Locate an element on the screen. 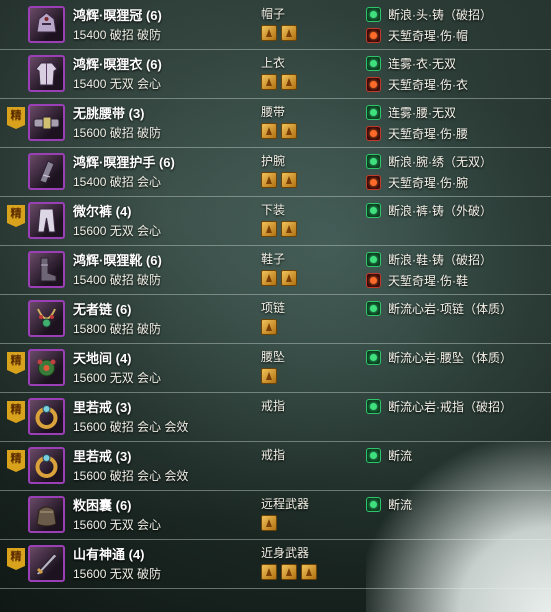 Image resolution: width=551 pixels, height=612 pixels. enchant-primary: 断浪·腕·绣（无双） is located at coordinates (429, 161).